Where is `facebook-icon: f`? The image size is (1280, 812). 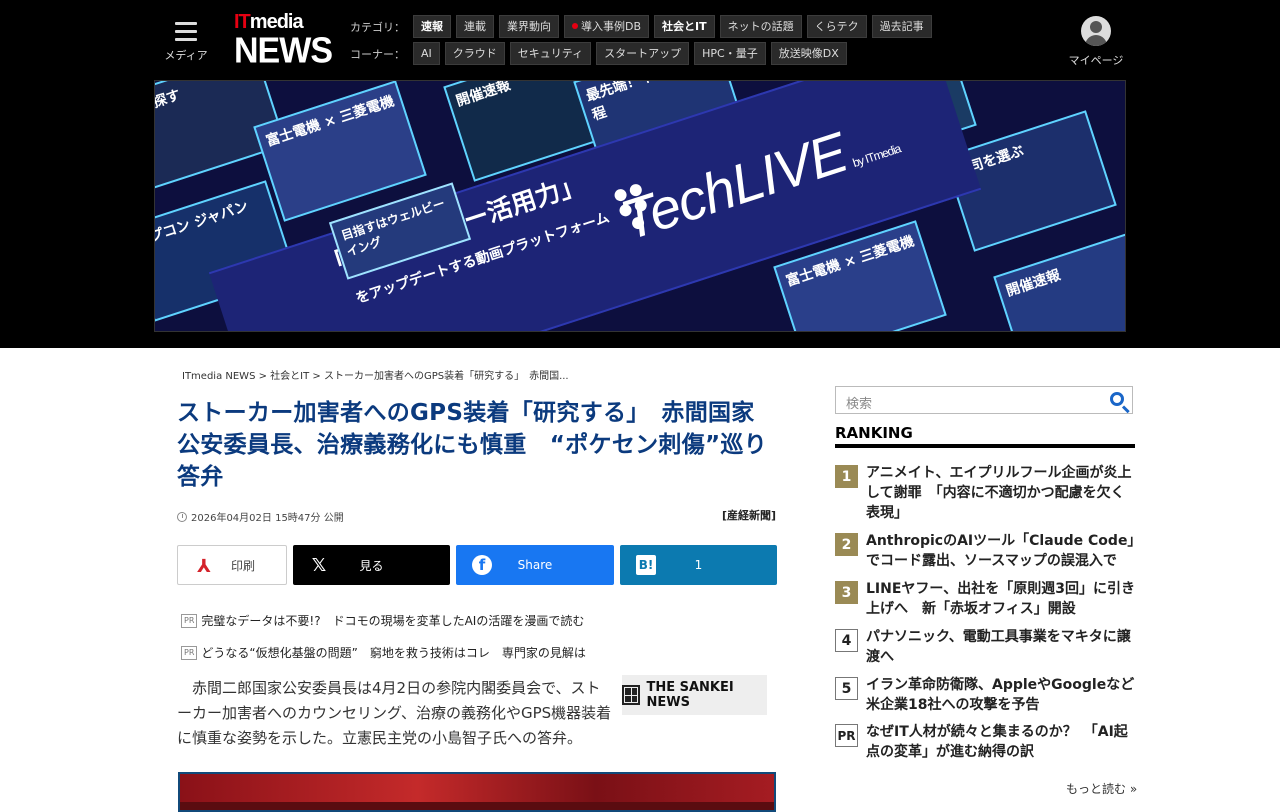 facebook-icon: f is located at coordinates (482, 565).